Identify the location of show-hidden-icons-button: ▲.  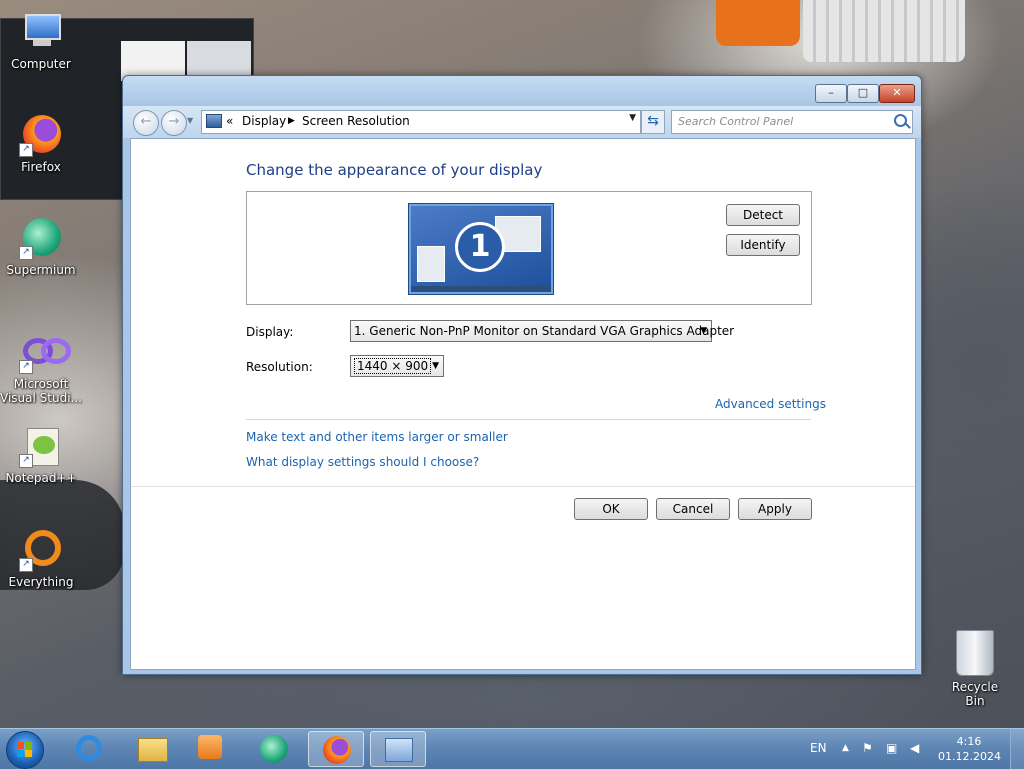
(845, 748).